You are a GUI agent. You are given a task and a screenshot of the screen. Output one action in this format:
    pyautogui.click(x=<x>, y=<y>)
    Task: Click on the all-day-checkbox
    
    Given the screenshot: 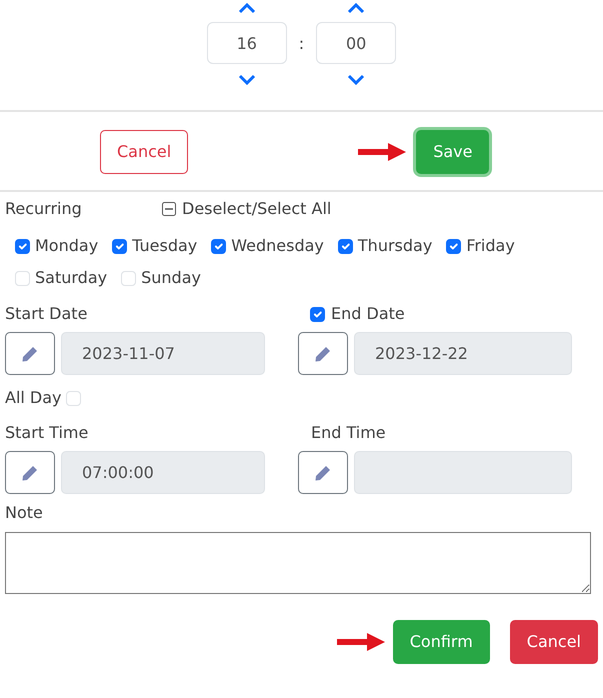 What is the action you would take?
    pyautogui.click(x=73, y=398)
    